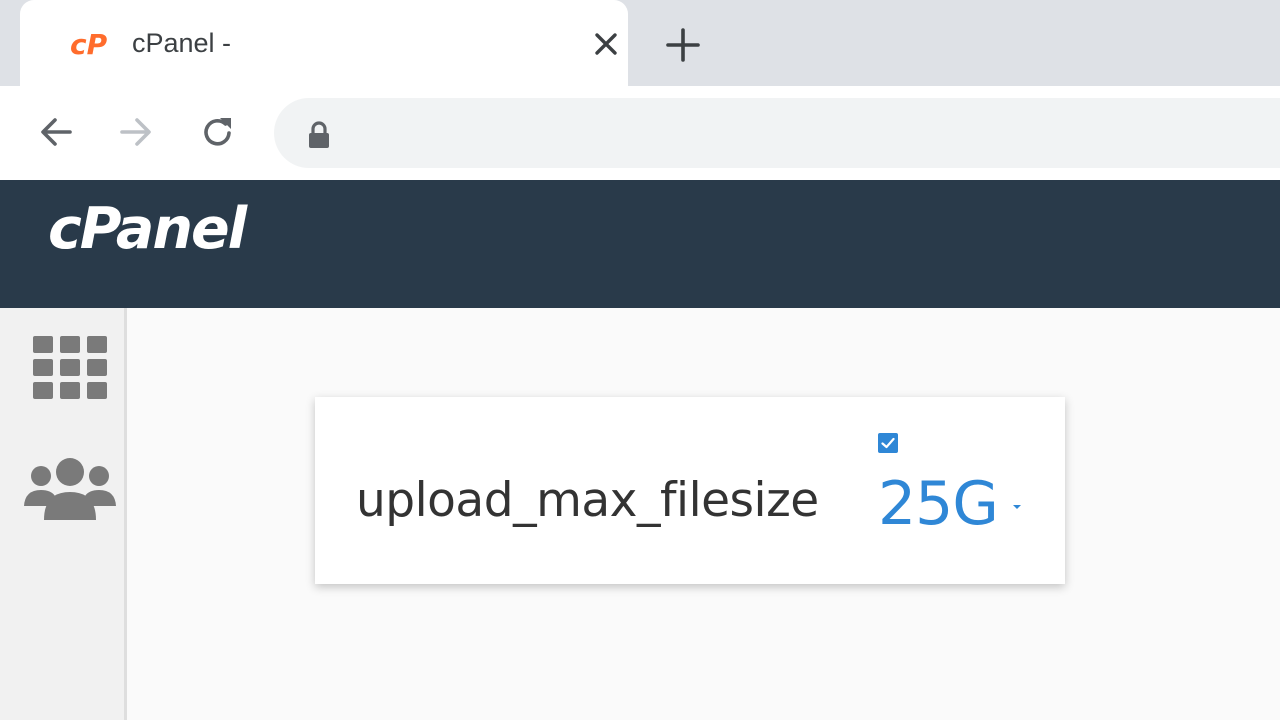  What do you see at coordinates (777, 133) in the screenshot?
I see `address-bar` at bounding box center [777, 133].